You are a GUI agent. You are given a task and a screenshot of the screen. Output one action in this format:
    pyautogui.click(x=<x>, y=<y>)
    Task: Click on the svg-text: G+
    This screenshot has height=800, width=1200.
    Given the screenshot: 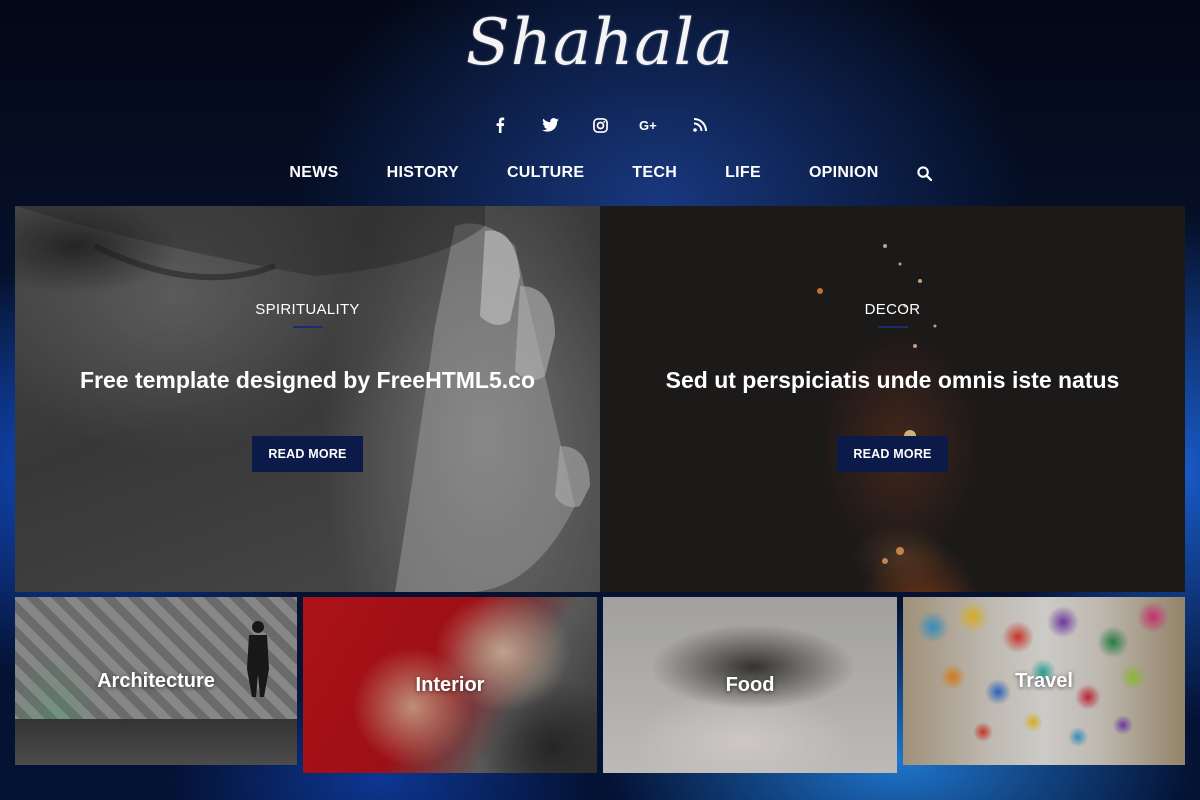 What is the action you would take?
    pyautogui.click(x=648, y=125)
    